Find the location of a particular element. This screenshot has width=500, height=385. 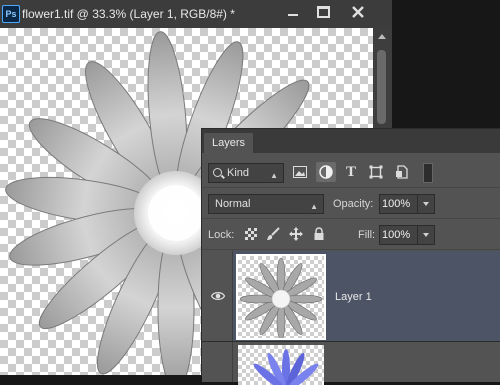

lock-image-pixels-button is located at coordinates (273, 234).